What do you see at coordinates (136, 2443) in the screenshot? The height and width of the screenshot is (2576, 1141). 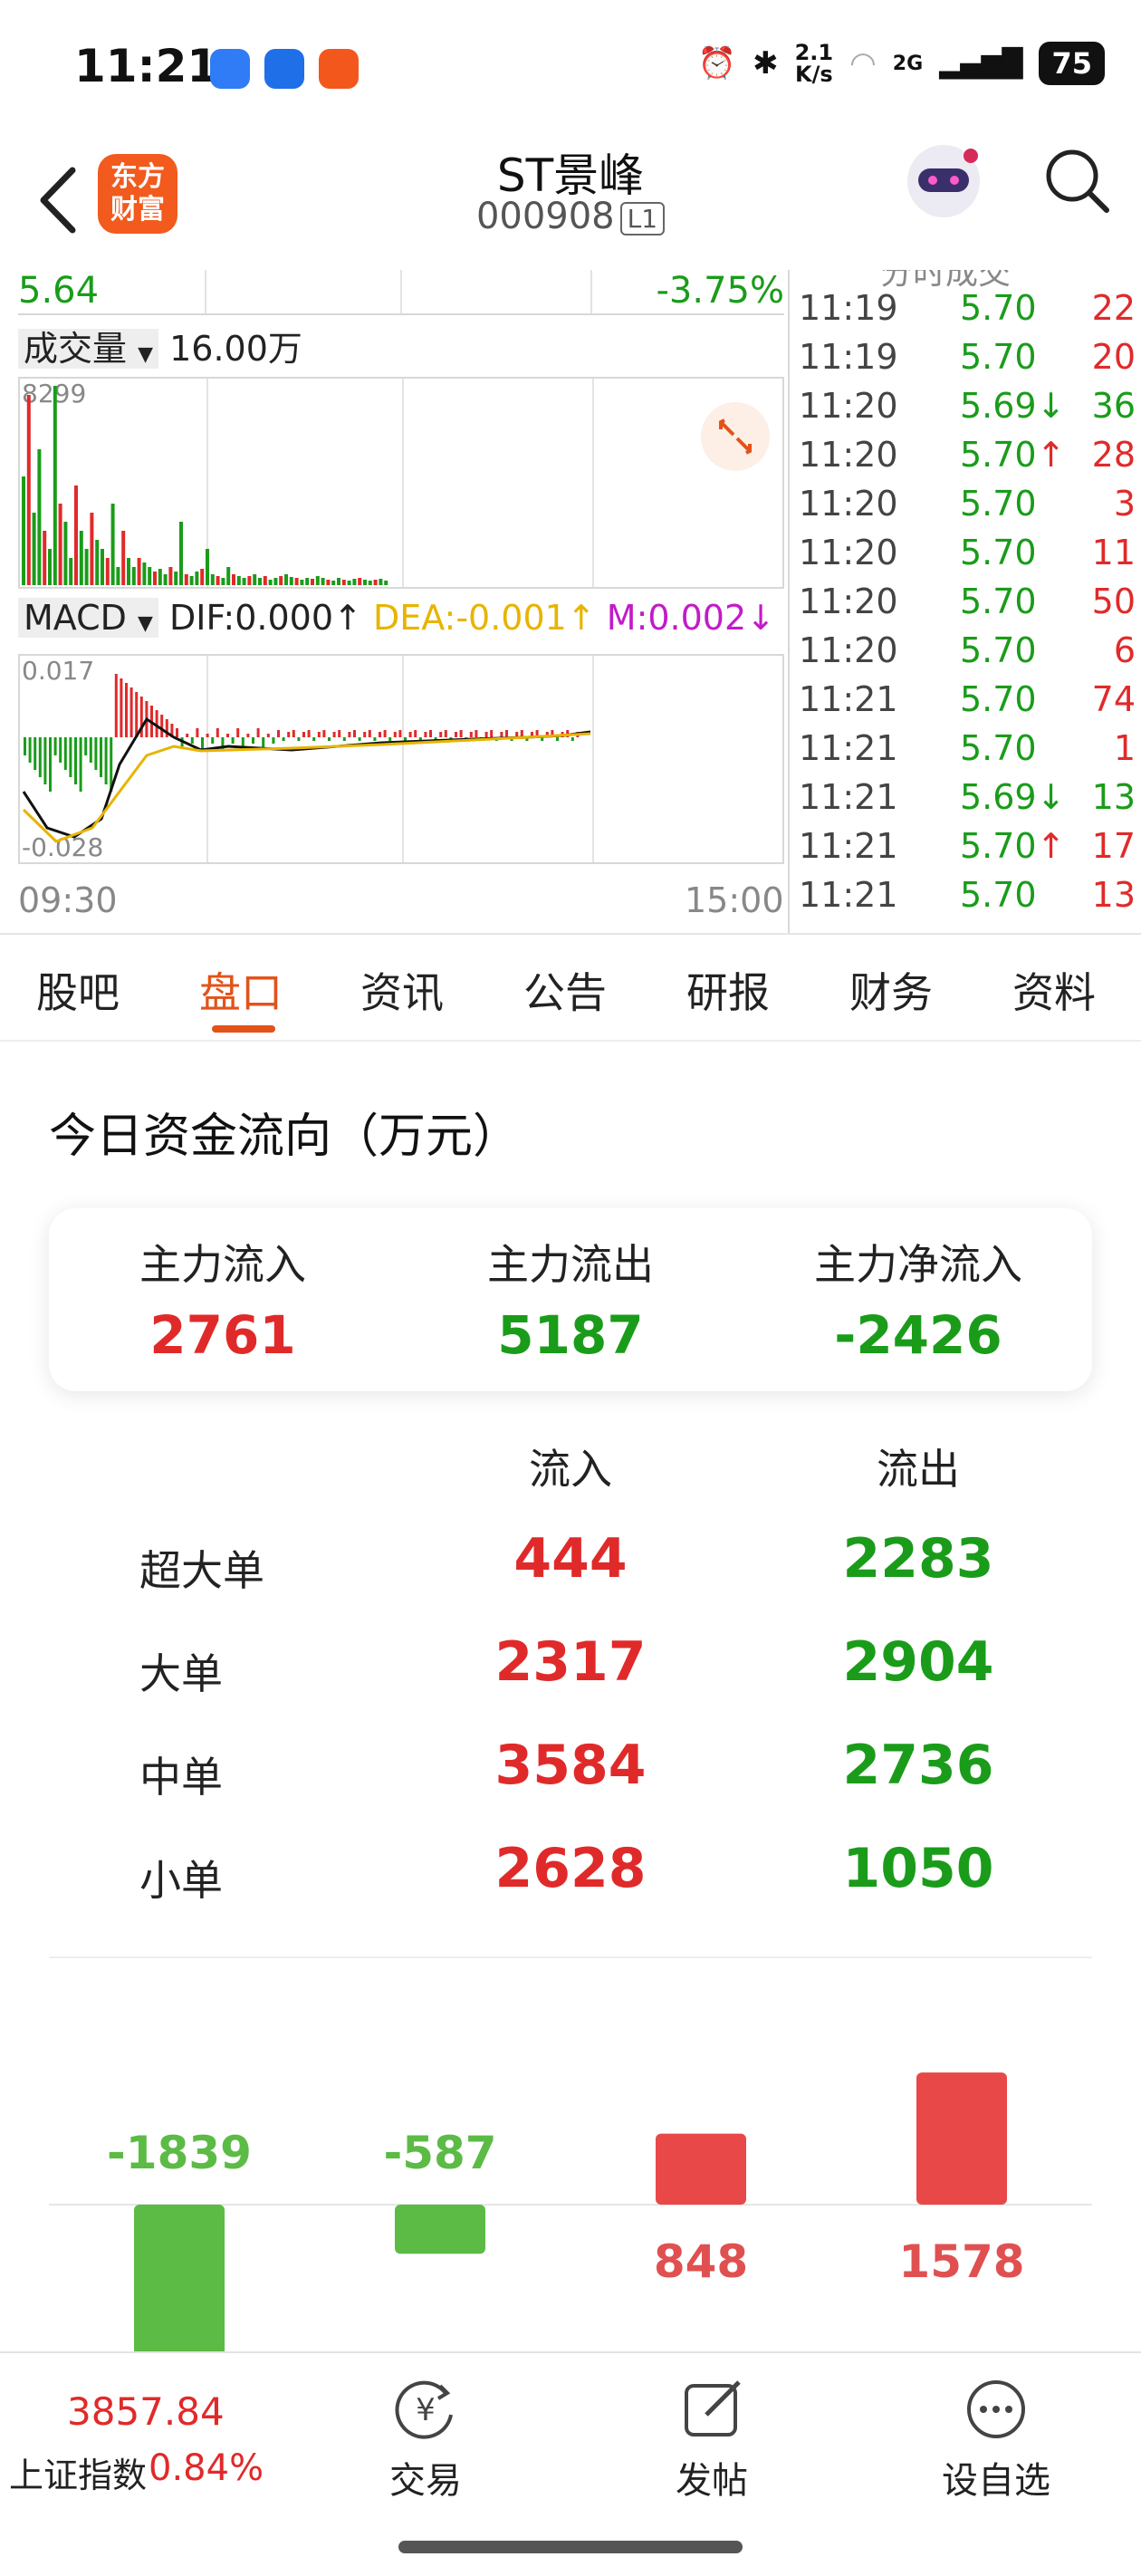 I see `index-ticker: 3857.84 上证指数 0.84%` at bounding box center [136, 2443].